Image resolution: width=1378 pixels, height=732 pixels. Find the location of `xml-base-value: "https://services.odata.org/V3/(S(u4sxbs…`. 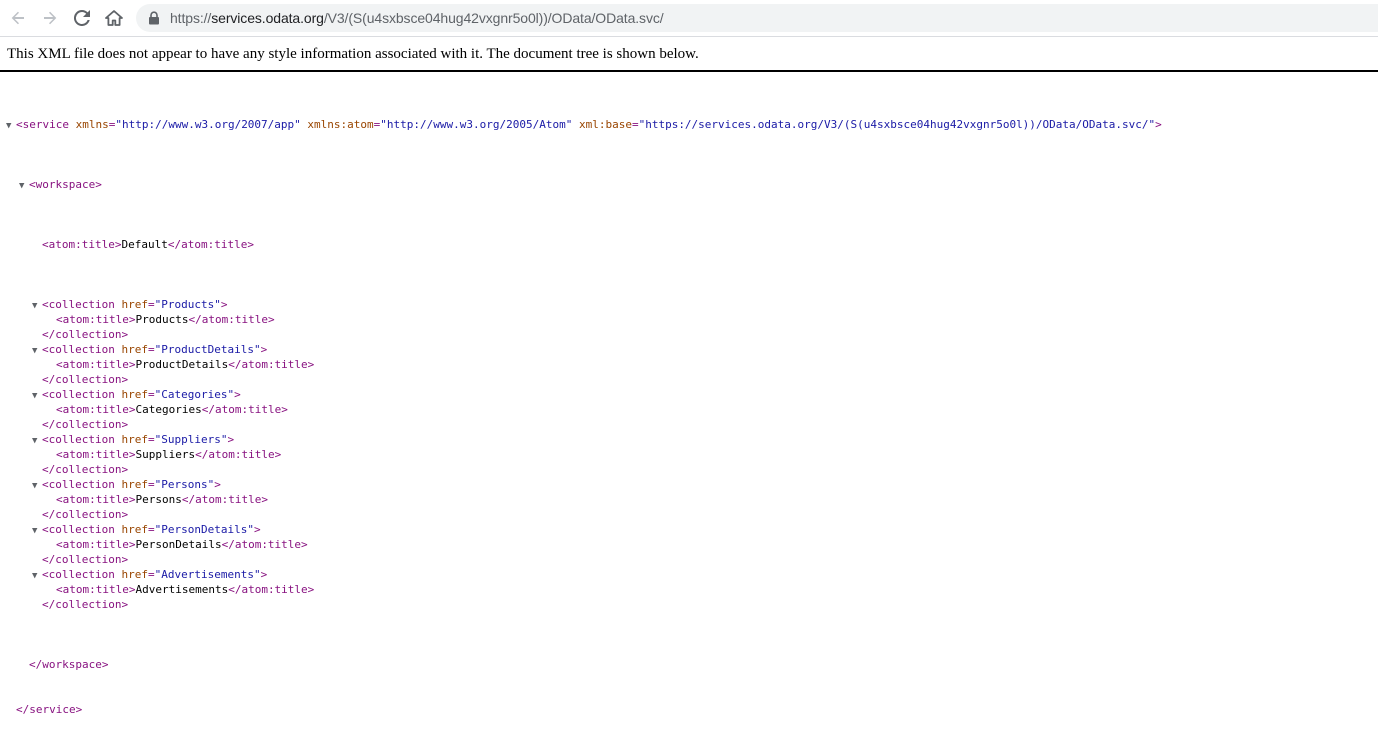

xml-base-value: "https://services.odata.org/V3/(S(u4sxbs… is located at coordinates (897, 124).